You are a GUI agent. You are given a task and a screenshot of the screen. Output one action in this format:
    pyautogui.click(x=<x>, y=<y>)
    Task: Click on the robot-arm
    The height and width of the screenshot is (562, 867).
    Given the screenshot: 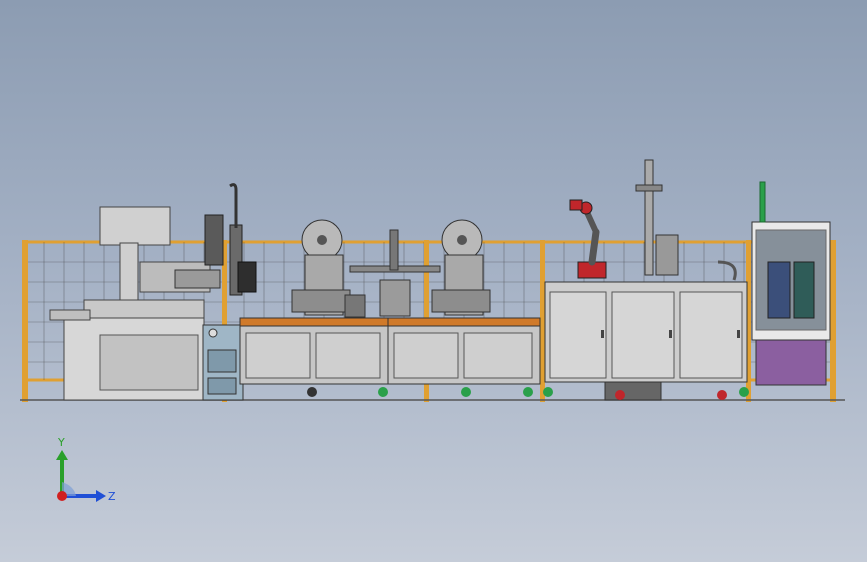 What is the action you would take?
    pyautogui.click(x=588, y=239)
    